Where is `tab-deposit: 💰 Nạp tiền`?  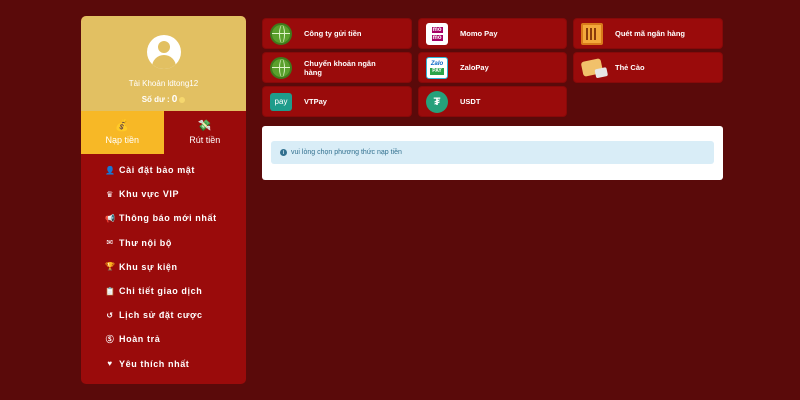
tab-deposit: 💰 Nạp tiền is located at coordinates (122, 132).